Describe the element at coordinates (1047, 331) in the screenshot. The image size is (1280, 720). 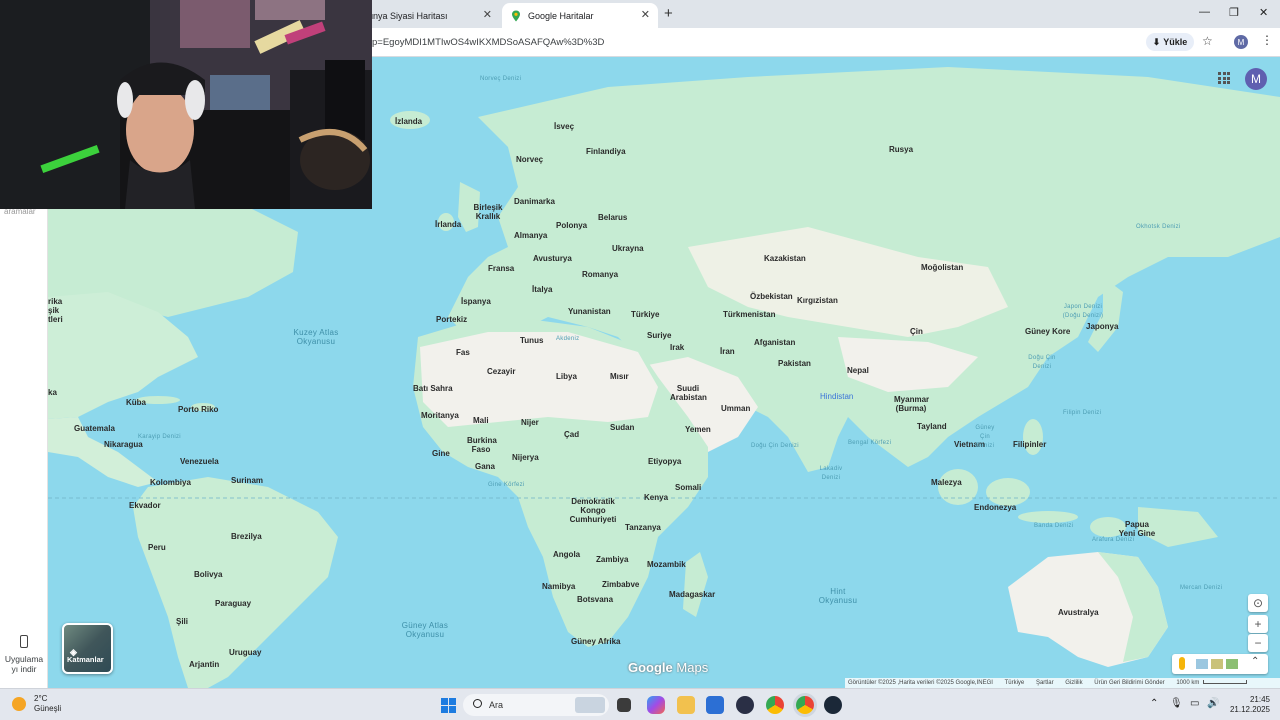
I see `country-label: Güney Kore` at that location.